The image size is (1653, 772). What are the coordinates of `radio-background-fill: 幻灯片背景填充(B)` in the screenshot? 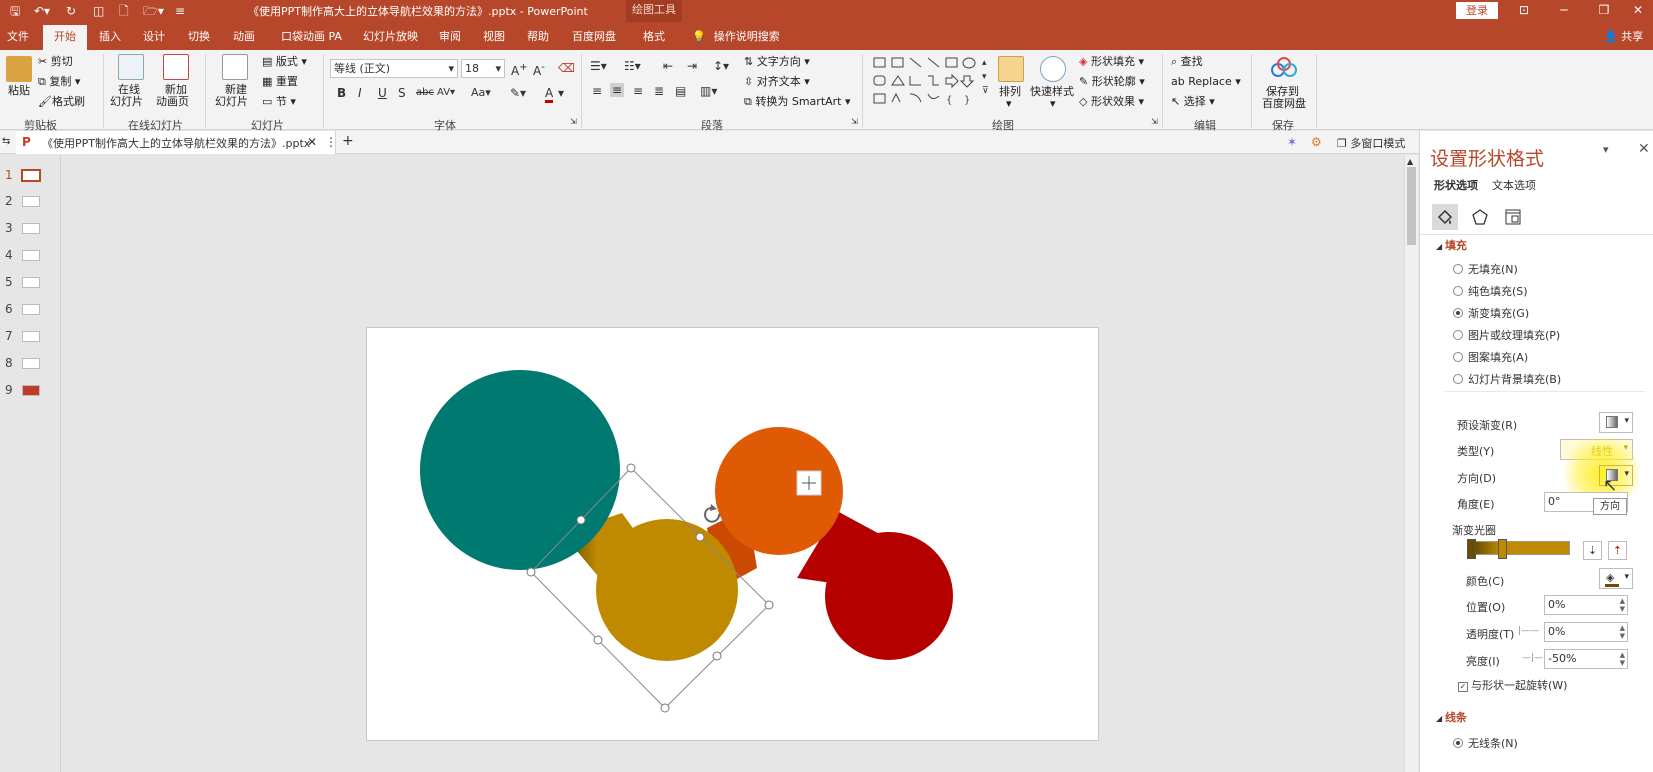 It's located at (1507, 379).